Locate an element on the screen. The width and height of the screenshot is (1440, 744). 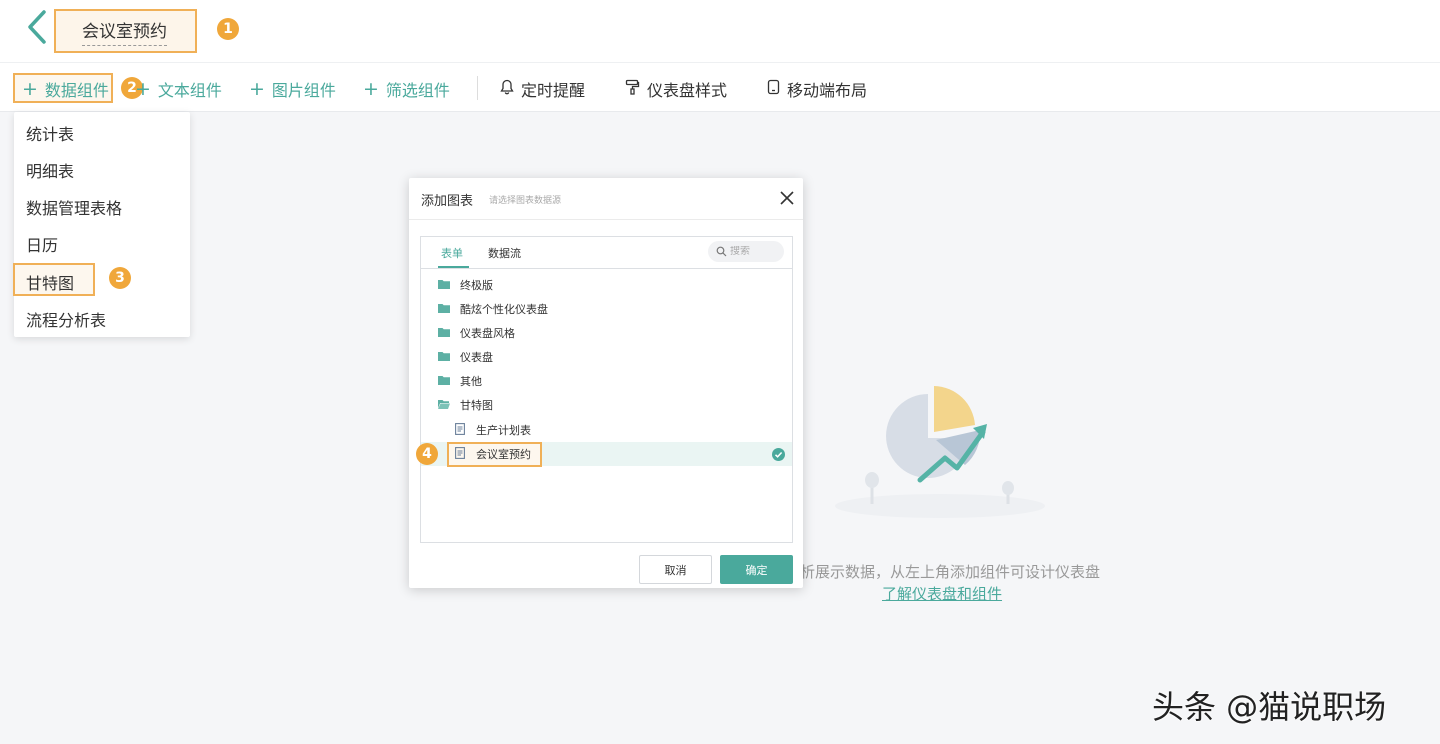
menu-item-data-management-table: 数据管理表格 is located at coordinates (74, 207).